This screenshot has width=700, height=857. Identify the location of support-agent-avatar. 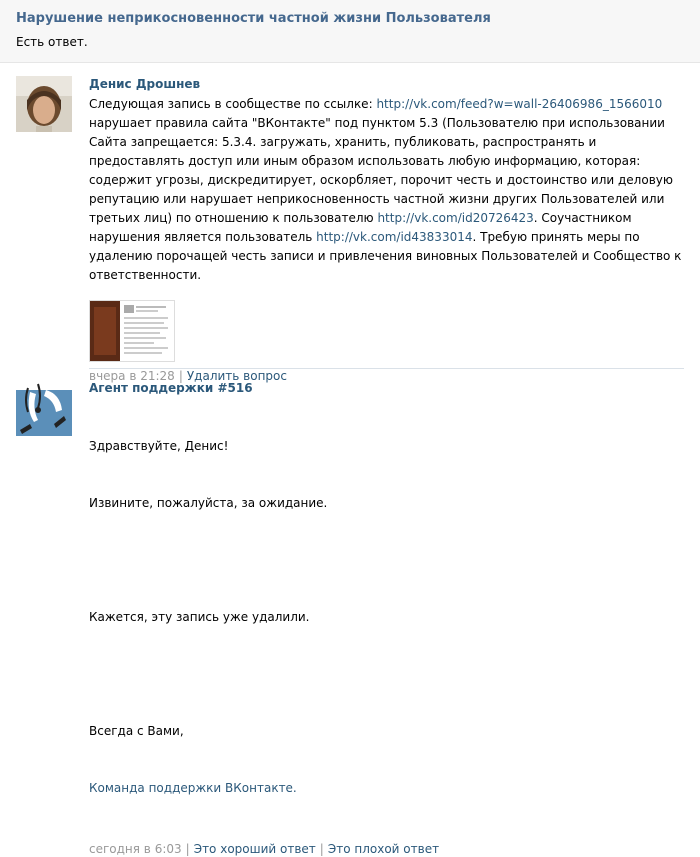
(44, 408).